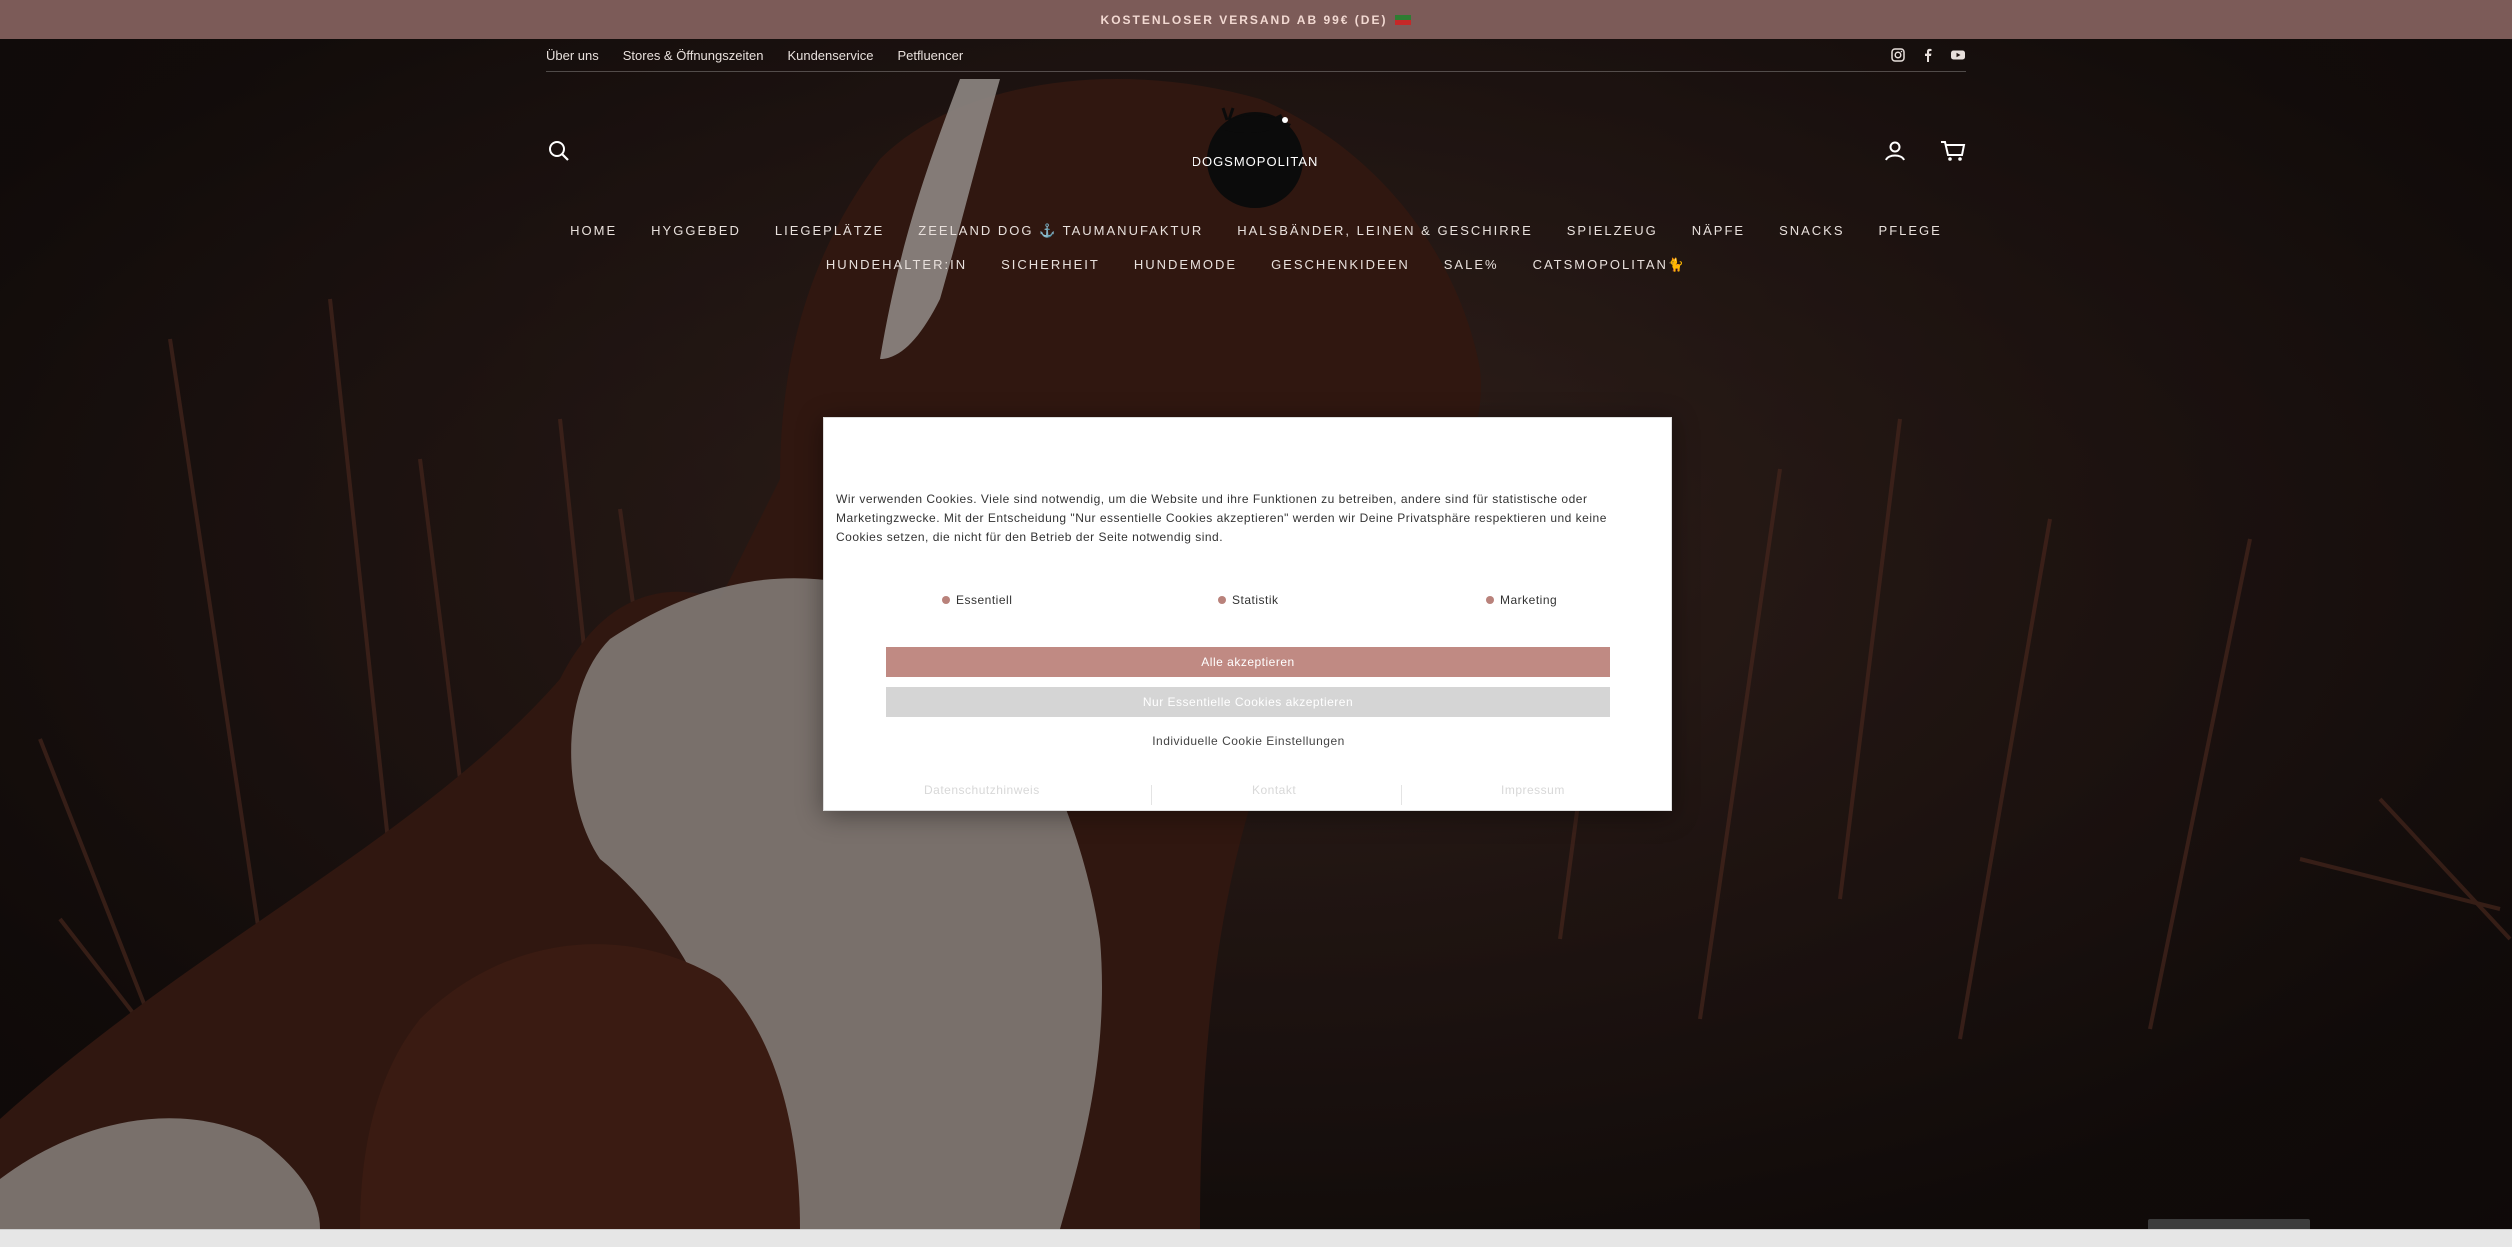 Image resolution: width=2512 pixels, height=1247 pixels. What do you see at coordinates (1060, 231) in the screenshot?
I see `nav-zeeland-dog: ZEELAND DOG ⚓ TAUMANUFAKTUR` at bounding box center [1060, 231].